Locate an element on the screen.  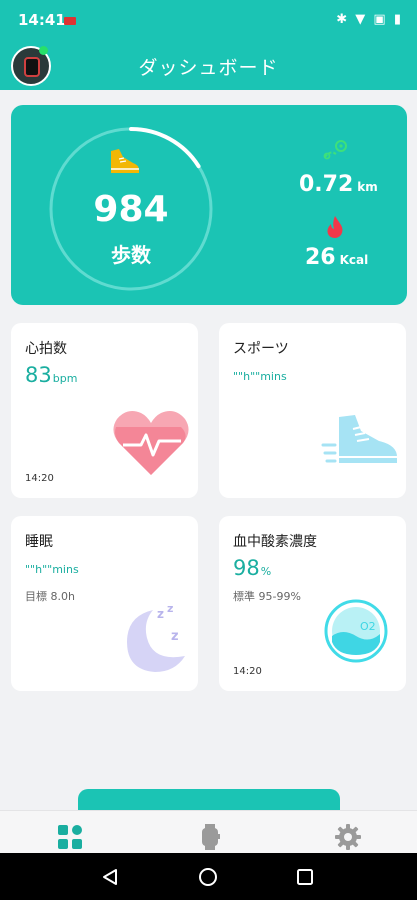
status-time: 14:41 is located at coordinates (42, 20).